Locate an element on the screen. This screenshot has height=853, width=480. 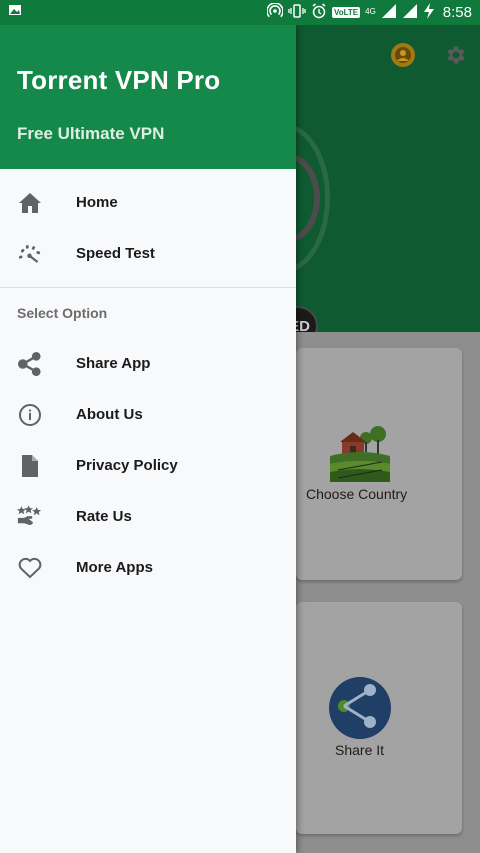
gear-icon is located at coordinates (455, 55).